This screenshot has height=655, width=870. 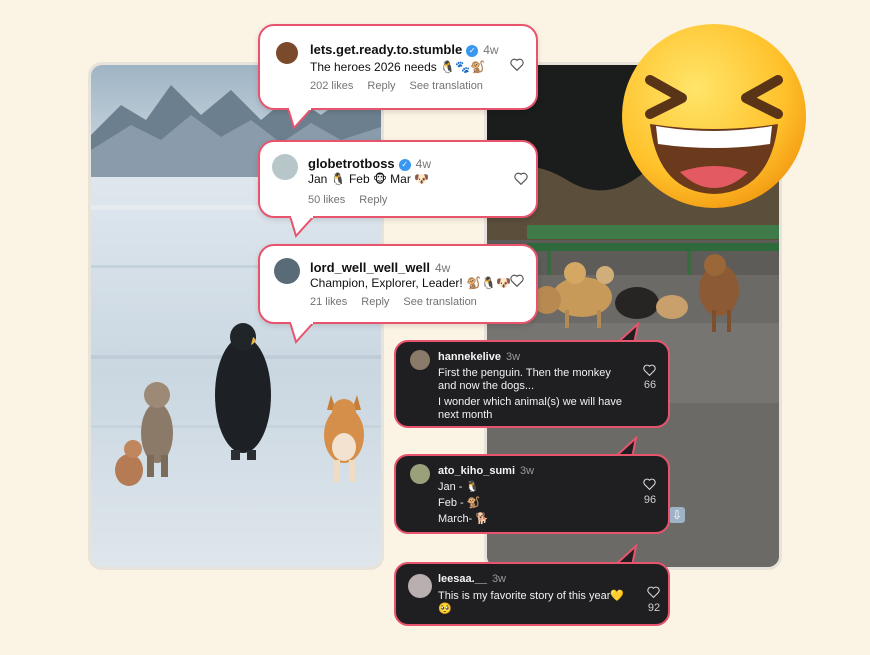 I want to click on comment-text: Jan 🐧 Feb 🐵 Mar 🐶, so click(x=369, y=179).